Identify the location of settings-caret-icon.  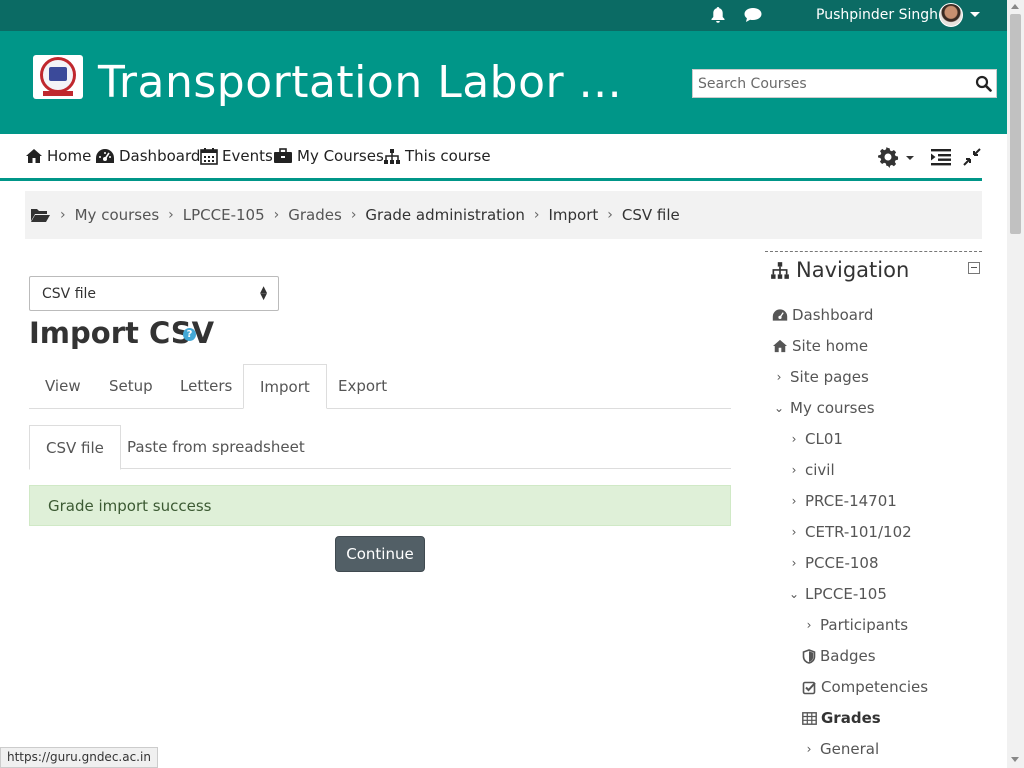
(910, 158).